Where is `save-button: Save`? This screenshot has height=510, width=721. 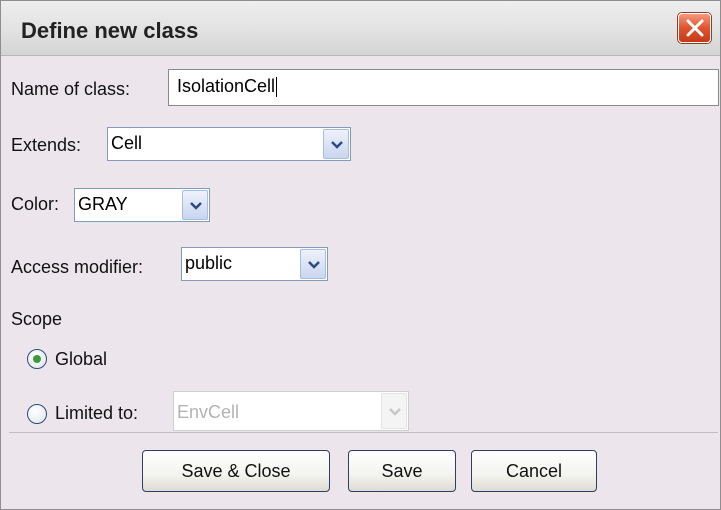 save-button: Save is located at coordinates (402, 471).